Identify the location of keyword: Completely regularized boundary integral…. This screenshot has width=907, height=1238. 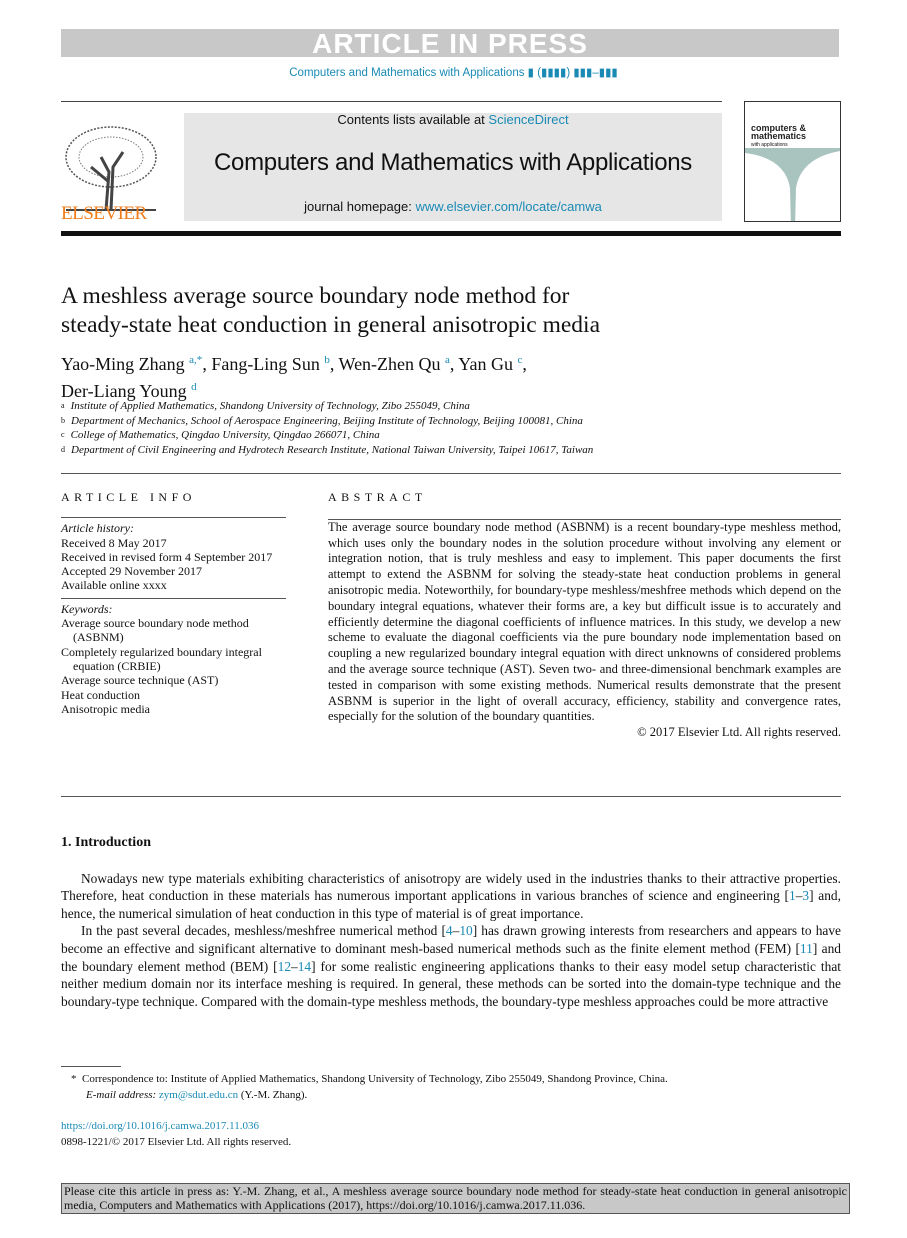
(161, 658).